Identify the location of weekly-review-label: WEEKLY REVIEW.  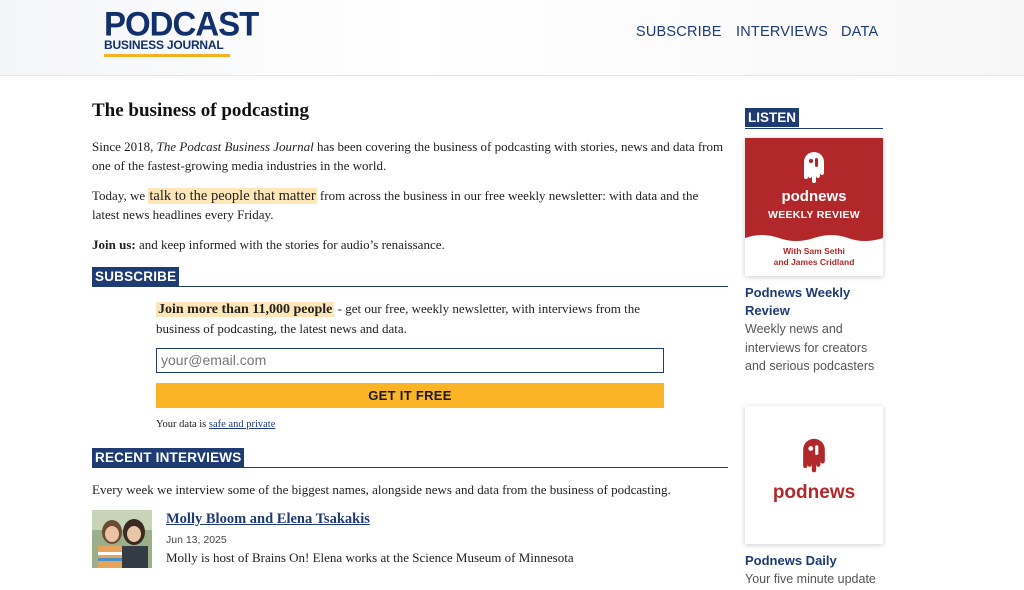
(813, 215).